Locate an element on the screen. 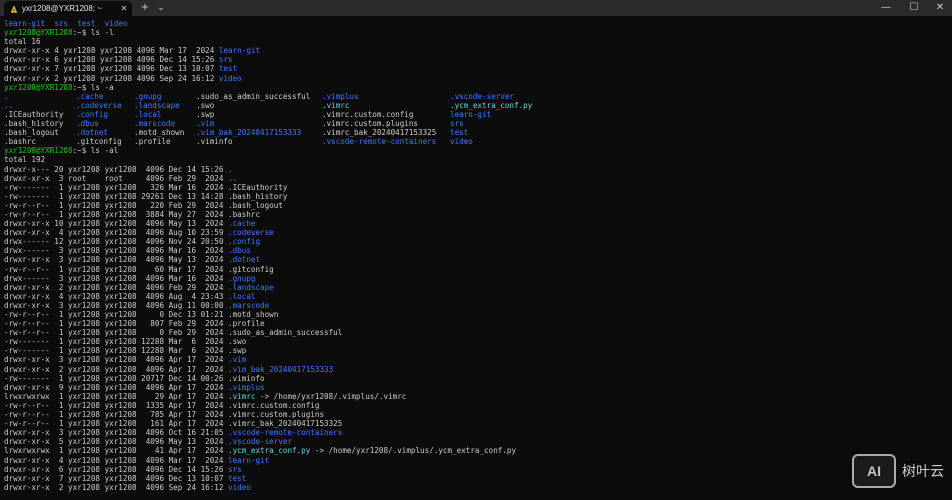 This screenshot has height=500, width=952. ls-entry: .dbus is located at coordinates (87, 124).